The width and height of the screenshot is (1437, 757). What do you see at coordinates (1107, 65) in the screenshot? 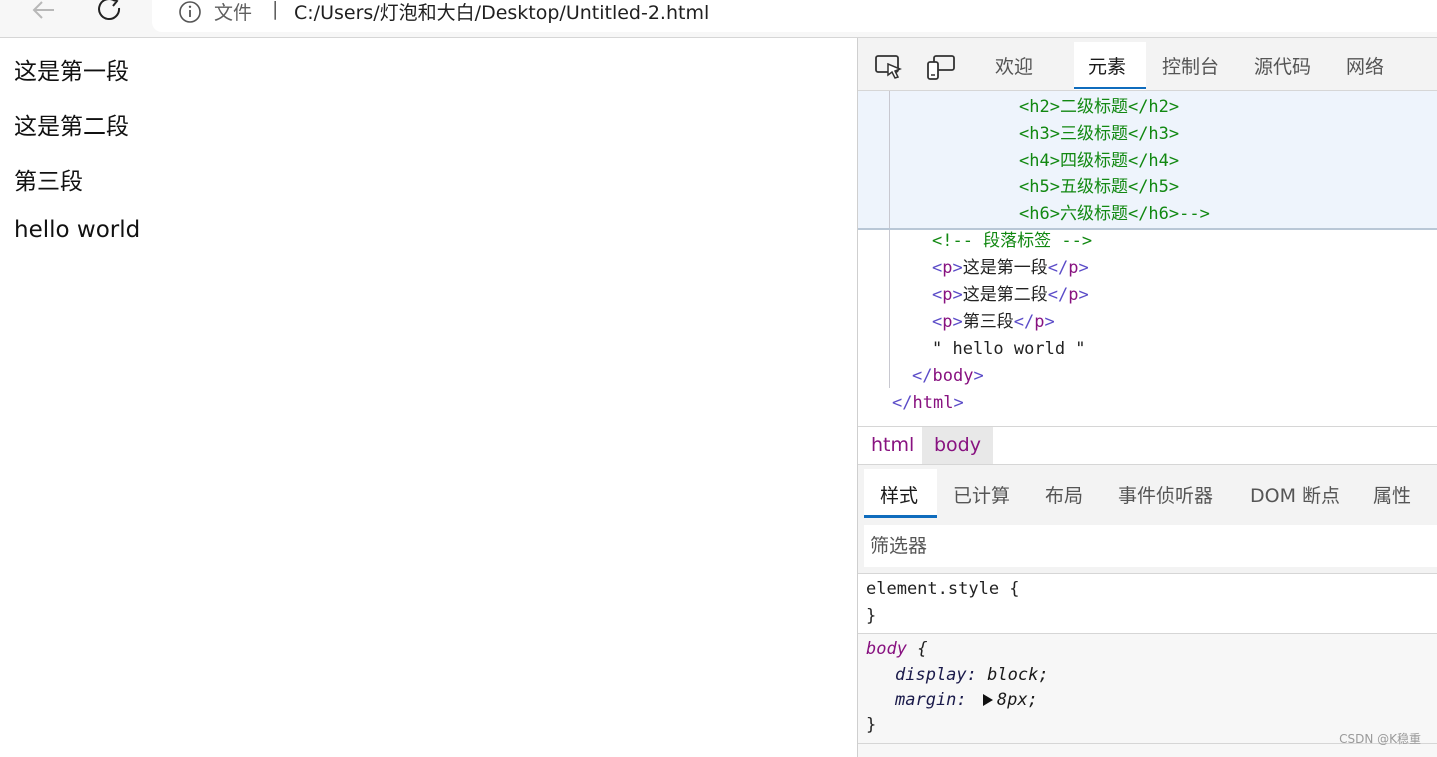
I see `tab-elements: 元素` at bounding box center [1107, 65].